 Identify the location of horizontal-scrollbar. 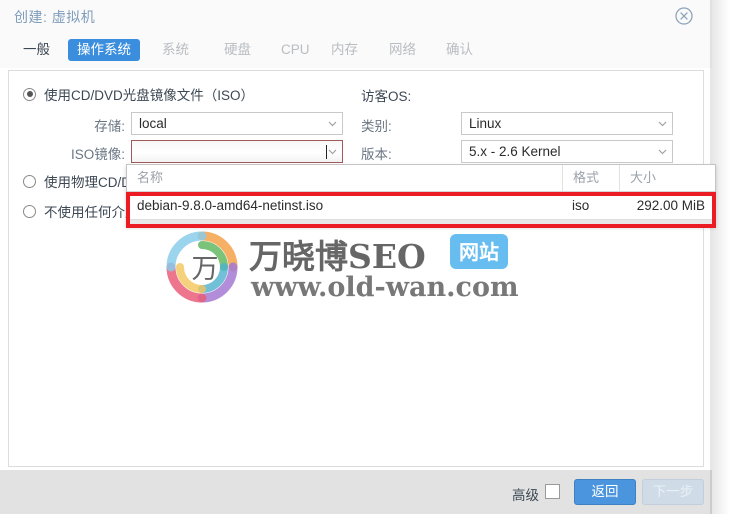
(421, 222).